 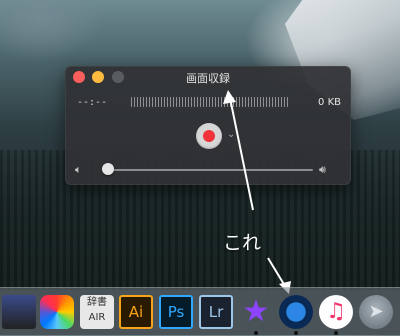 I want to click on screen-app-icon, so click(x=19, y=312).